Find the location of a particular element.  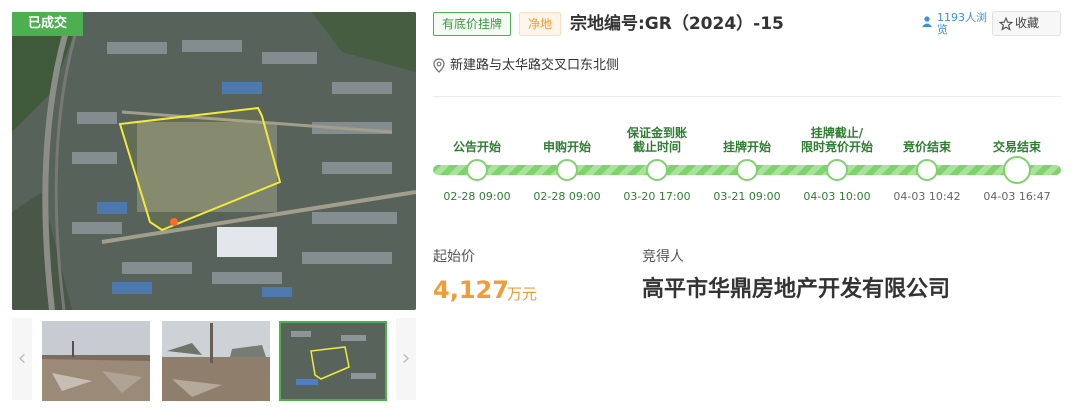

chevron-right-icon: › is located at coordinates (406, 359).